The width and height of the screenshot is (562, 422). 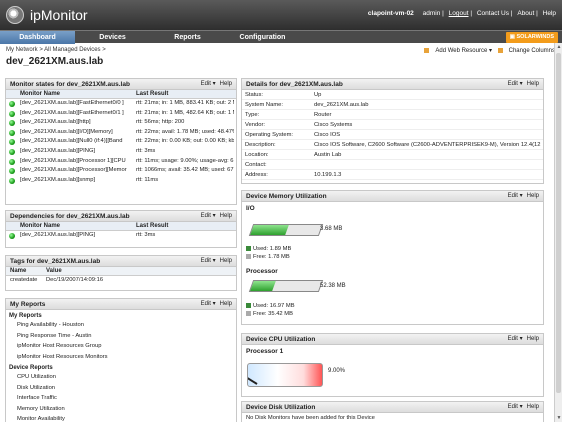 I want to click on memory-io-legend: Used: 1.89 MB Free: 1.78 MB, so click(x=268, y=253).